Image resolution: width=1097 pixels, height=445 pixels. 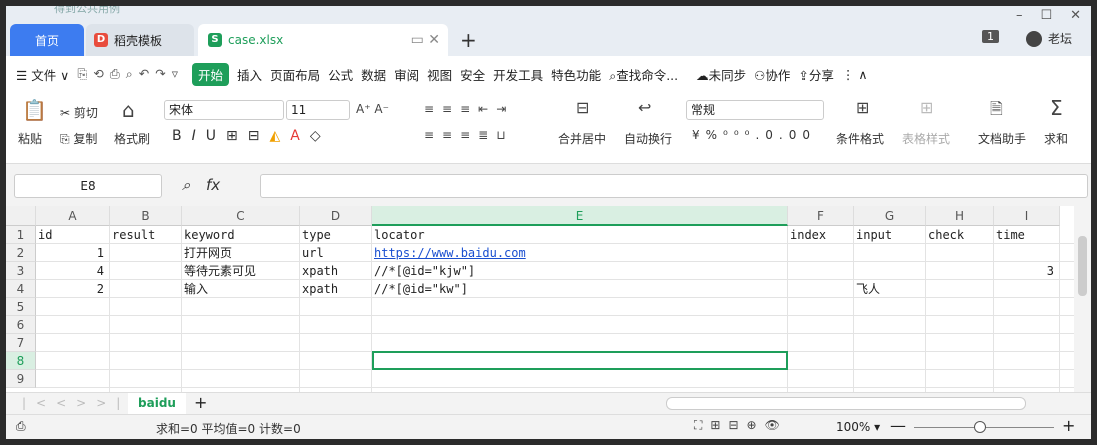 What do you see at coordinates (439, 74) in the screenshot?
I see `menu-view: 视图` at bounding box center [439, 74].